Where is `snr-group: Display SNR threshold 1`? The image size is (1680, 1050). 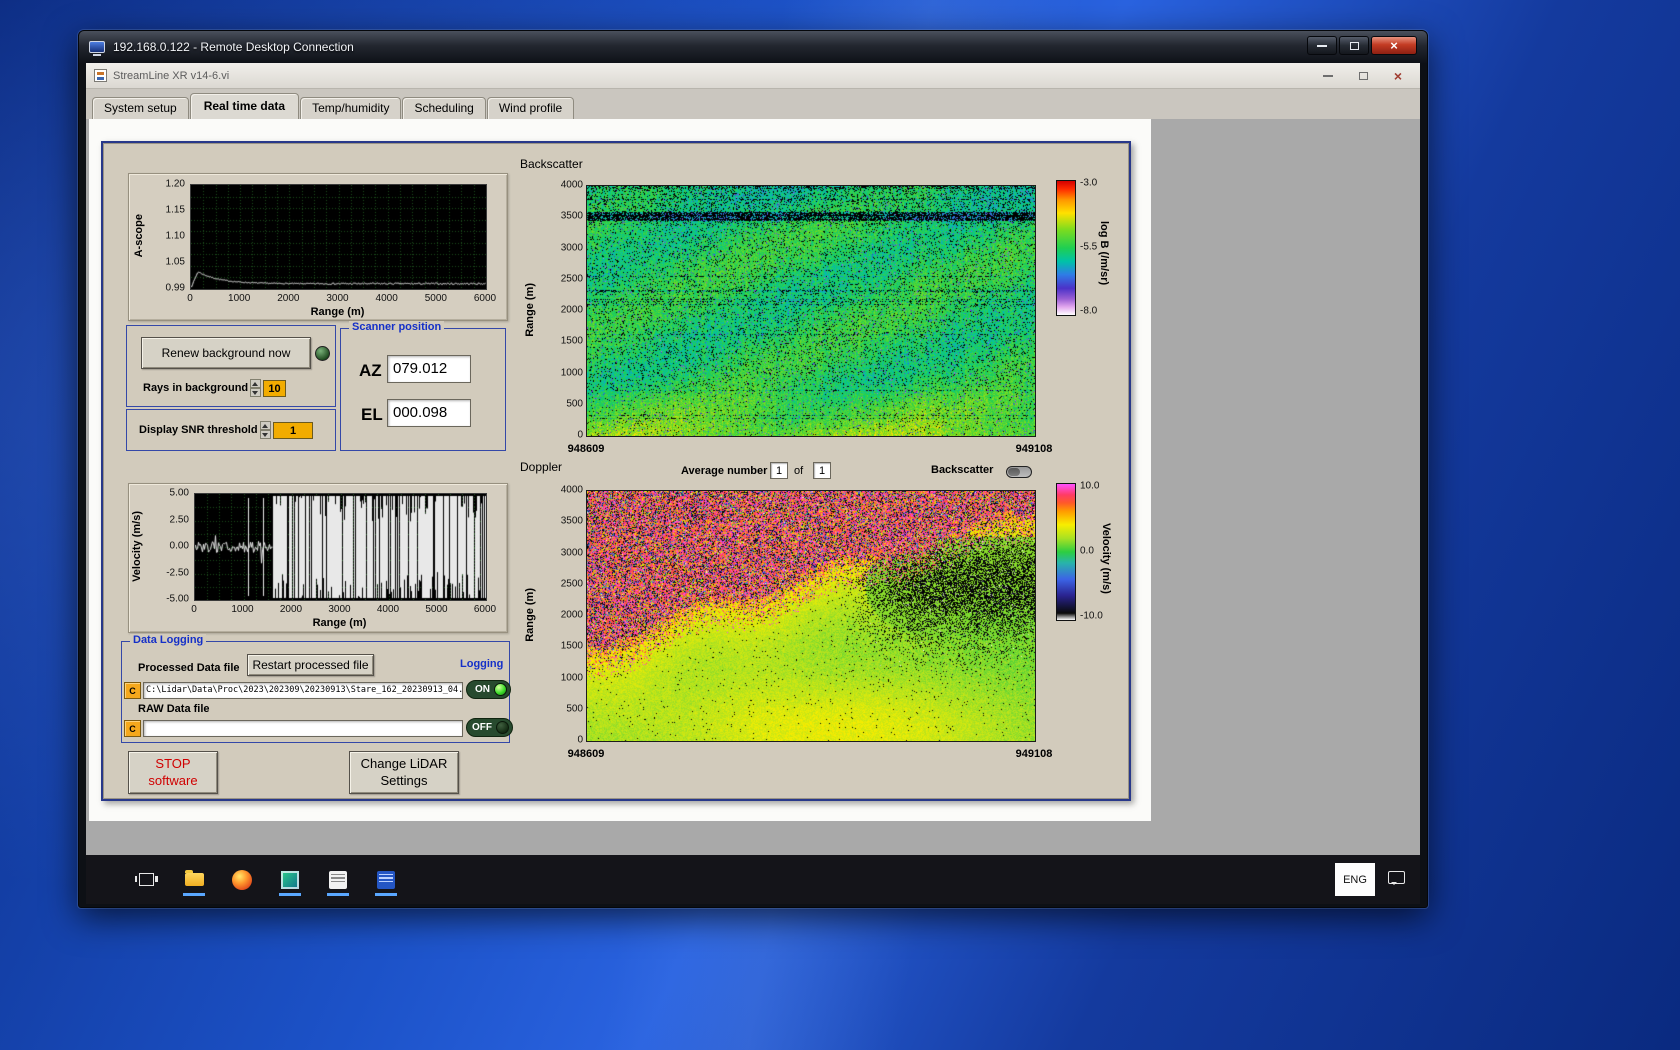
snr-group: Display SNR threshold 1 is located at coordinates (231, 430).